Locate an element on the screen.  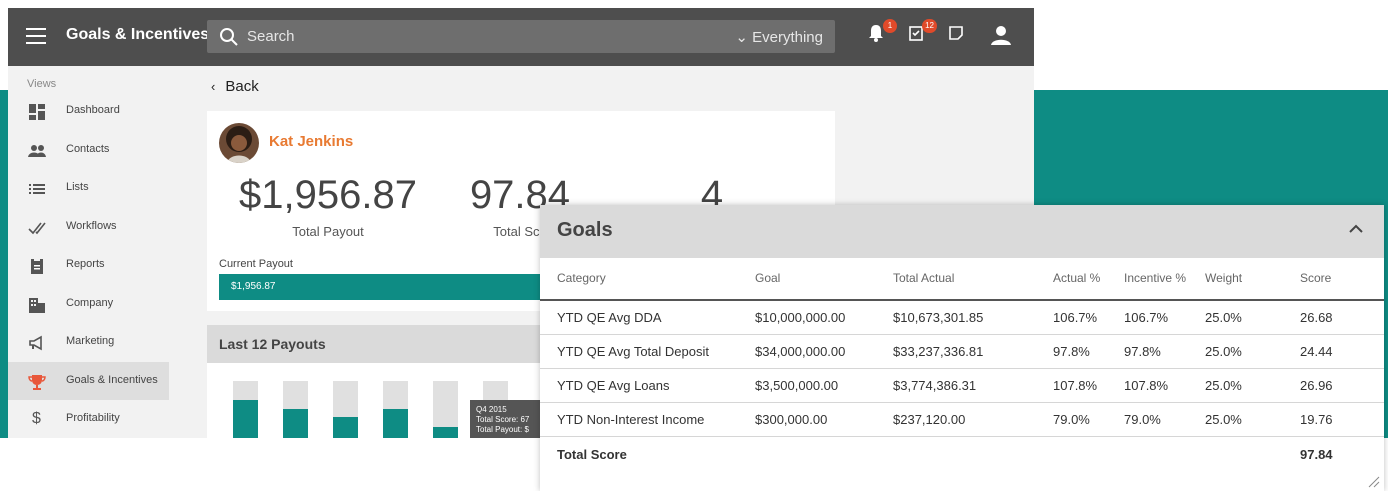
cell-category: YTD Non-Interest Income is located at coordinates (631, 419).